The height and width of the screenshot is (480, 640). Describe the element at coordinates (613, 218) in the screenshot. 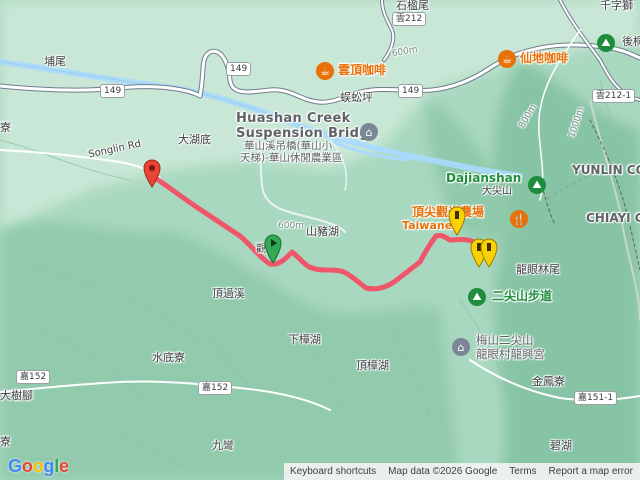

I see `county-label: CHIAYI C` at that location.